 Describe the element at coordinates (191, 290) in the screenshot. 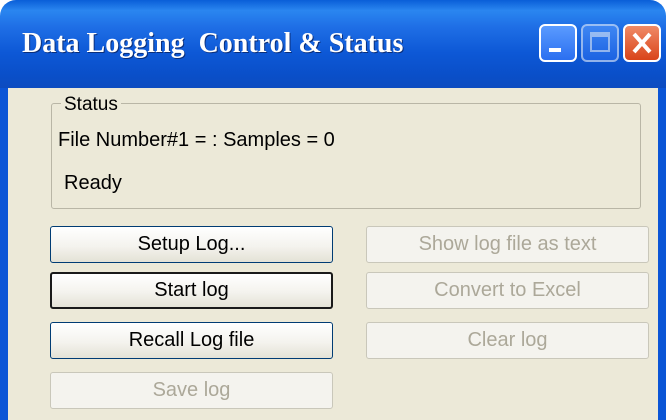

I see `start-log-button: Start log` at that location.